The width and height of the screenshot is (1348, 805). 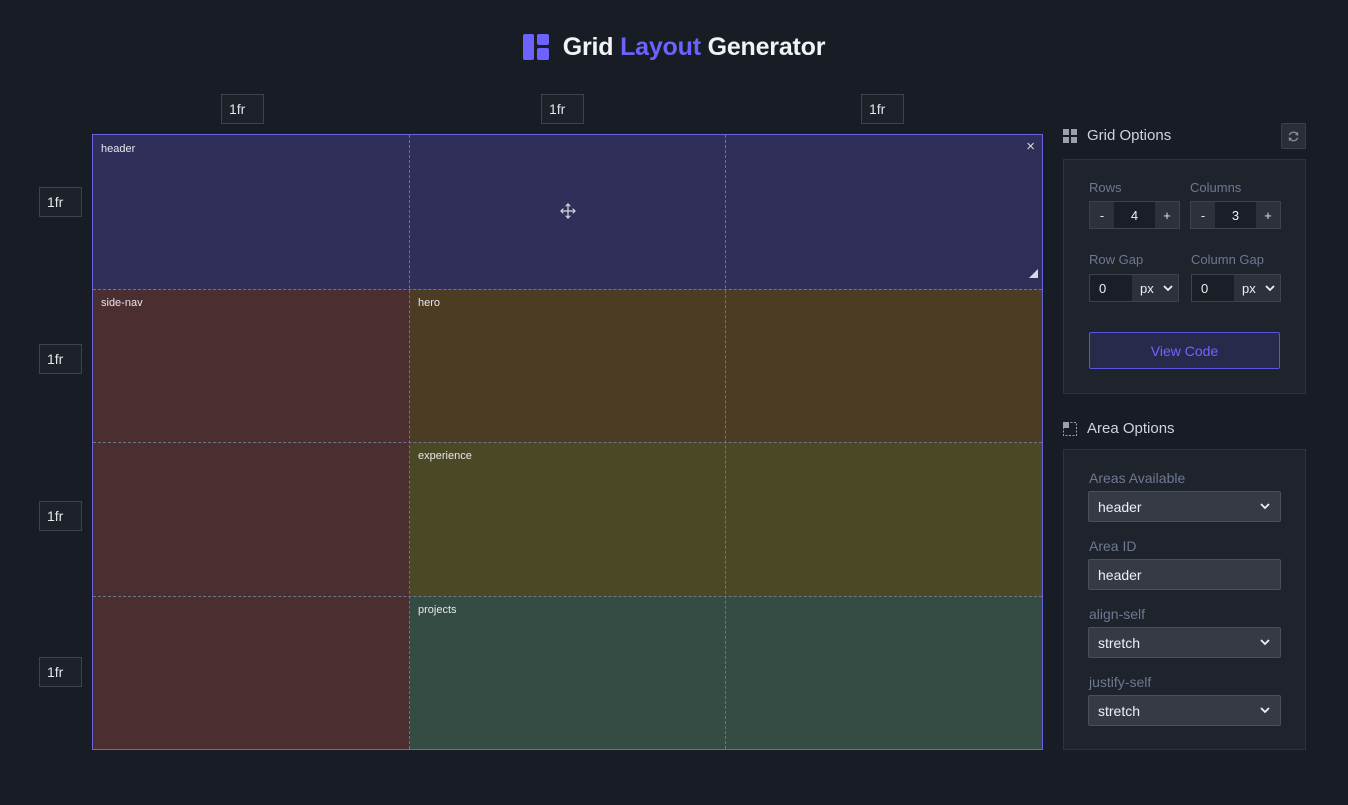 What do you see at coordinates (1033, 273) in the screenshot?
I see `resize-handle-icon` at bounding box center [1033, 273].